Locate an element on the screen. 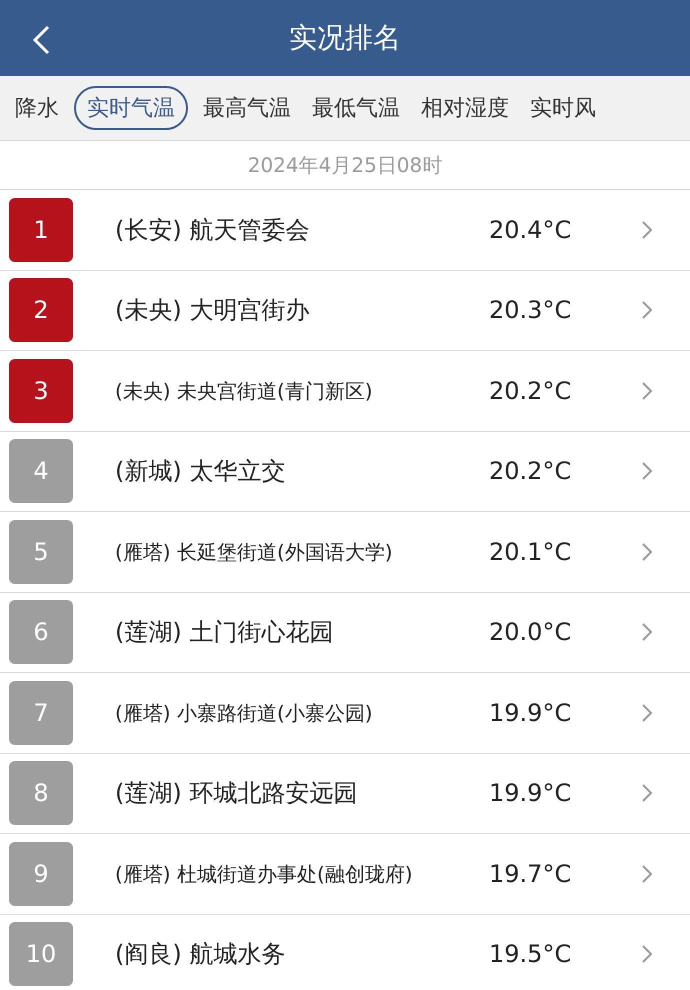 This screenshot has height=990, width=690. rank-badge: 7 is located at coordinates (41, 712).